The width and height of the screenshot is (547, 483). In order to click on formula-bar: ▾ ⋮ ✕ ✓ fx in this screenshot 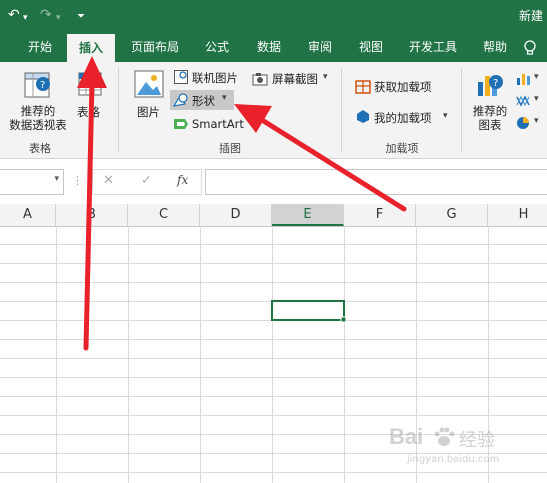, I will do `click(273, 181)`.